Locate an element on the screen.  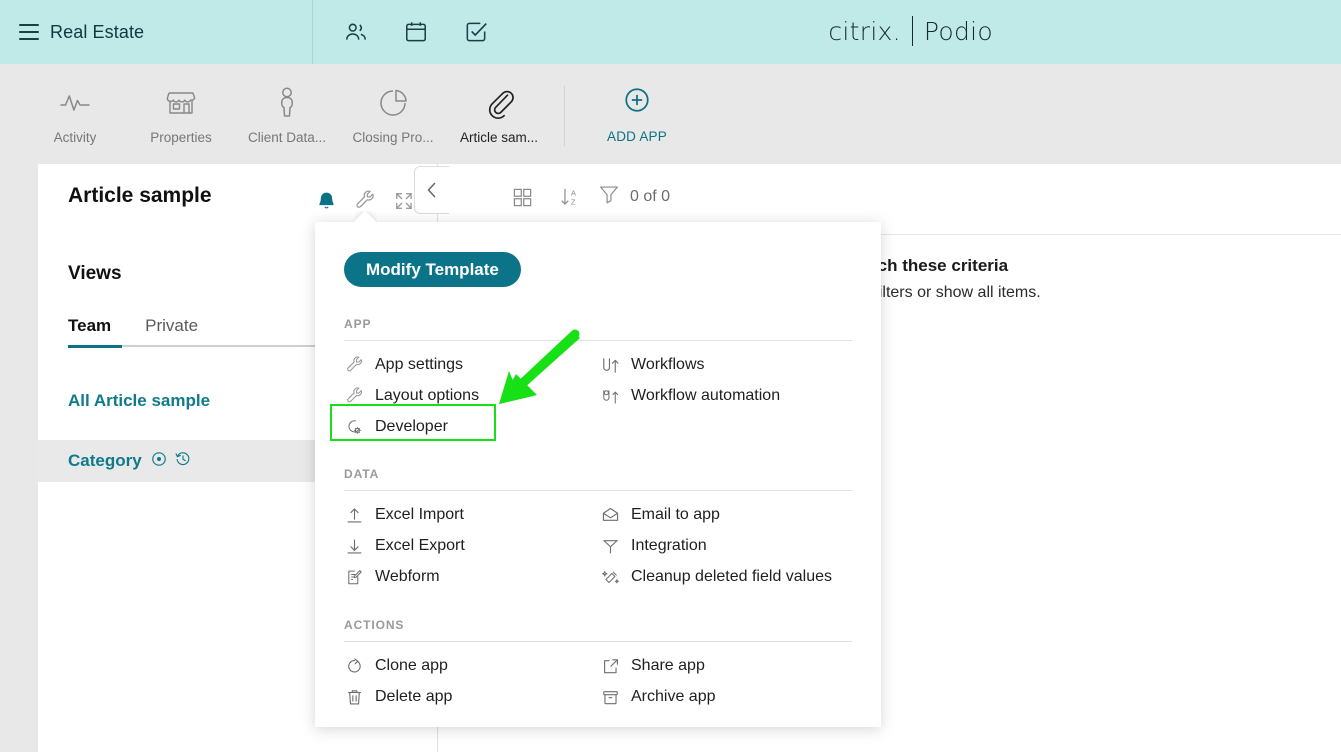
paperclip-icon is located at coordinates (499, 103).